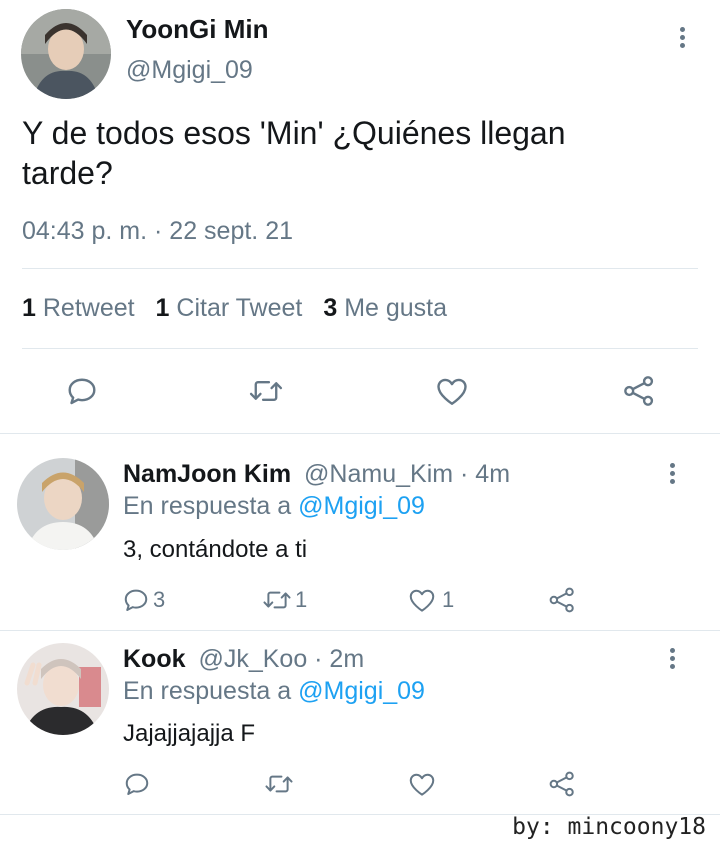 The height and width of the screenshot is (844, 720). What do you see at coordinates (189, 70) in the screenshot?
I see `author-handle: @Mgigi_09` at bounding box center [189, 70].